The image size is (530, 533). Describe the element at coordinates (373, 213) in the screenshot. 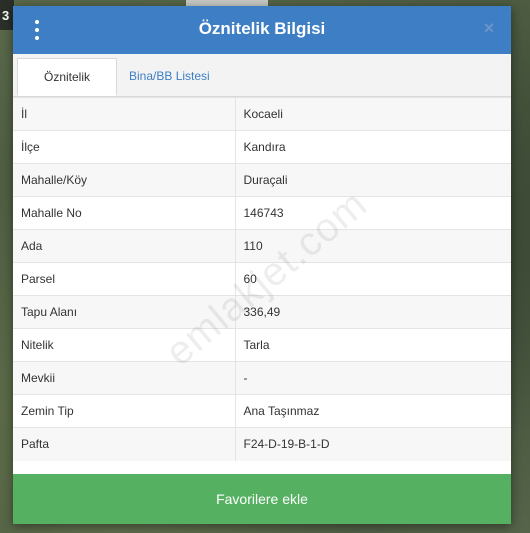

I see `row-value: 146743` at that location.